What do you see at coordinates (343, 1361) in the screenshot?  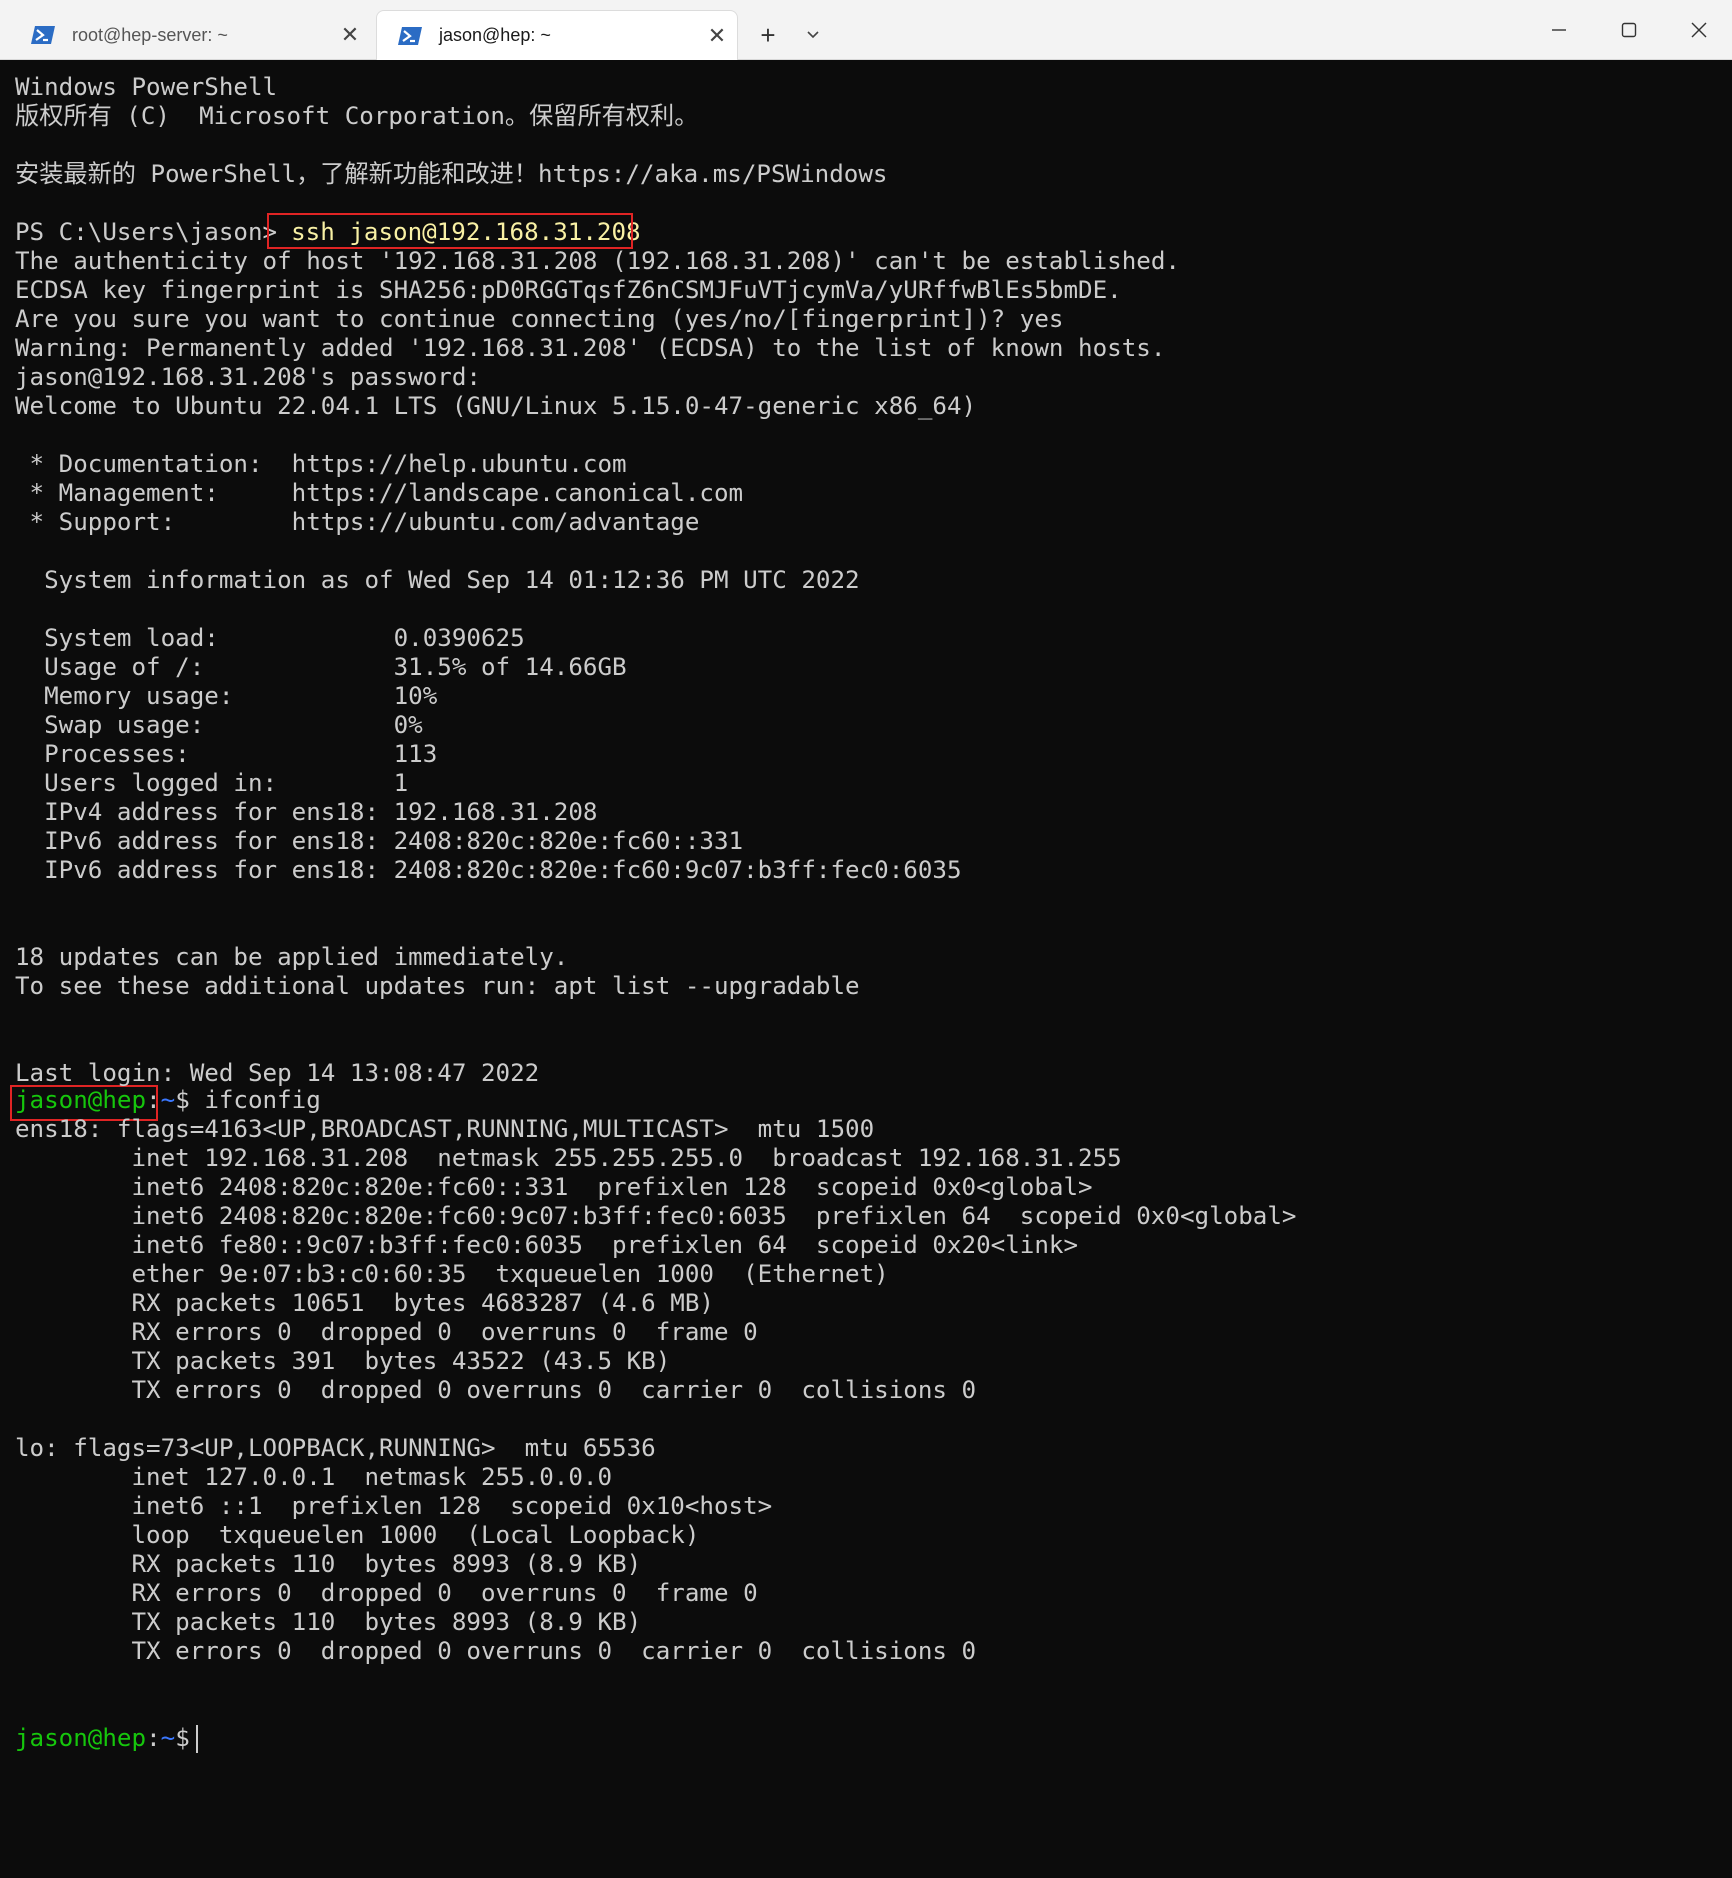 I see `terminal-line: TX packets 391 bytes 43522 (43.5 KB)` at bounding box center [343, 1361].